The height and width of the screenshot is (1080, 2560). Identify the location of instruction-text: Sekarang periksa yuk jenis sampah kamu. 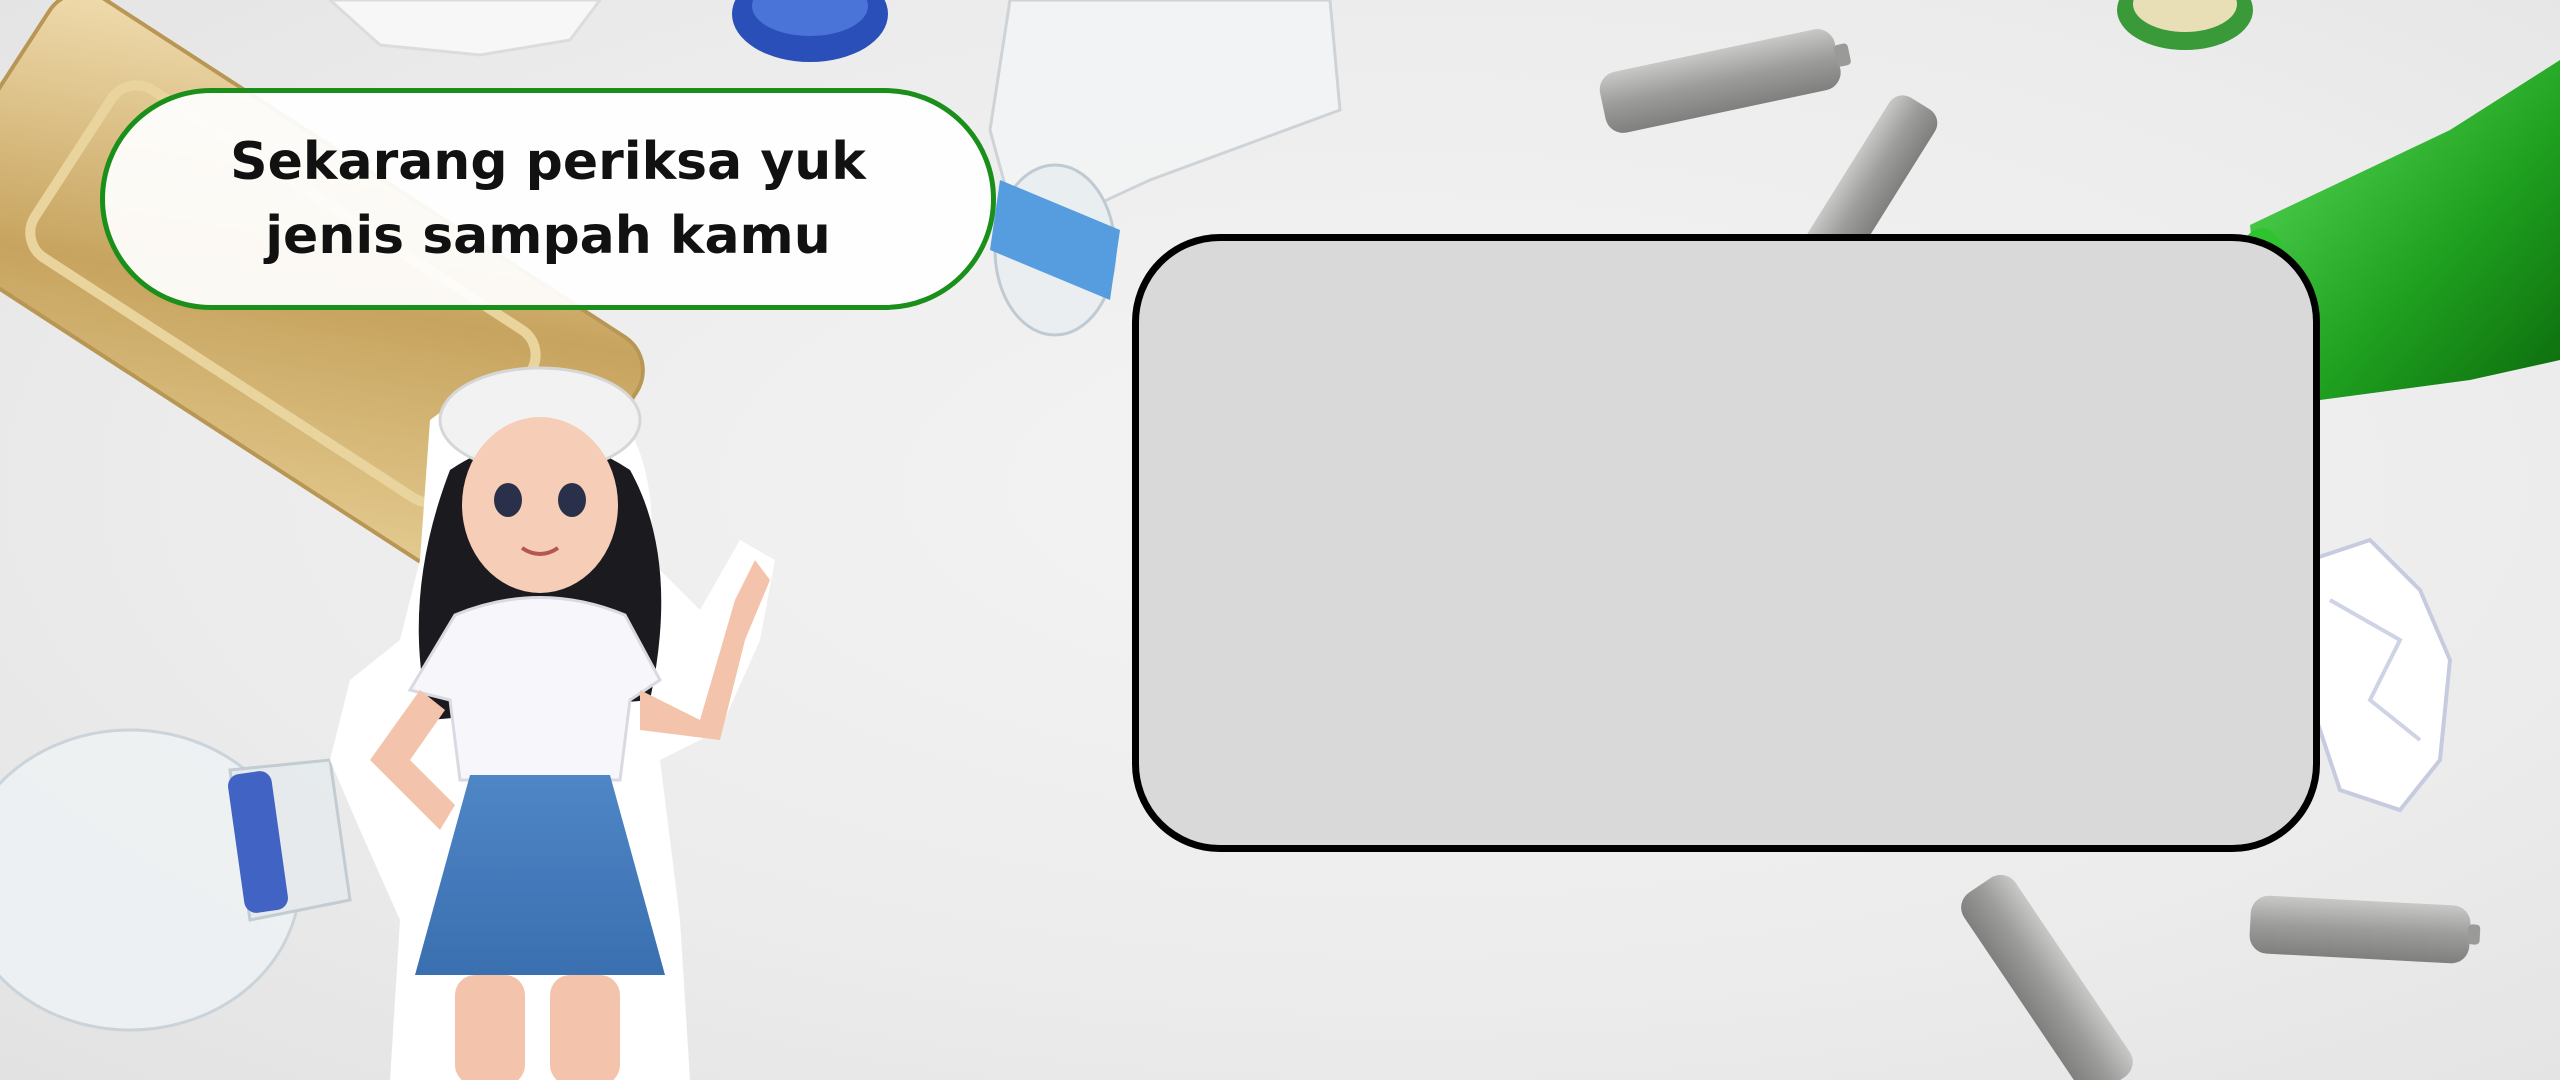
(548, 199).